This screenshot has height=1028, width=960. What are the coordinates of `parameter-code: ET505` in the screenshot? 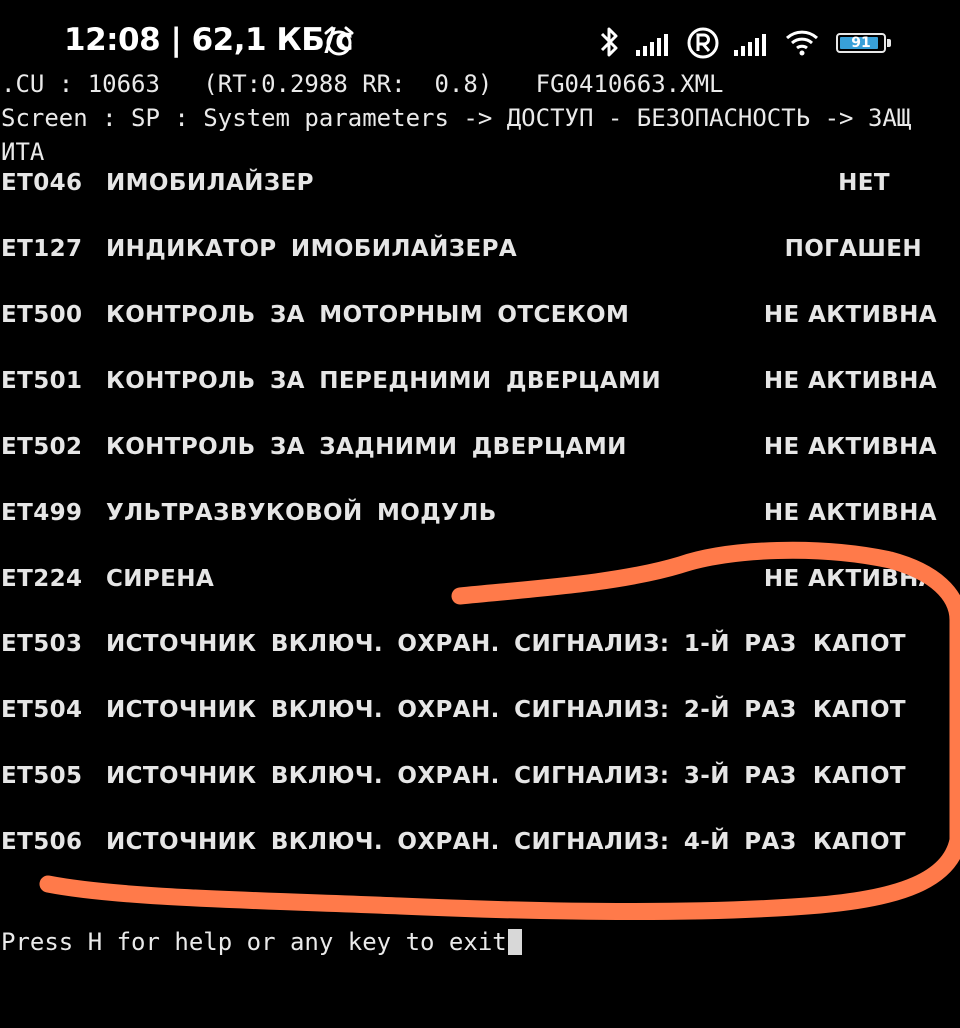 It's located at (42, 776).